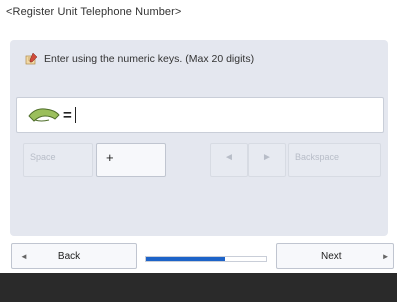 This screenshot has height=302, width=397. Describe the element at coordinates (267, 160) in the screenshot. I see `cursor-right-key: ►` at that location.